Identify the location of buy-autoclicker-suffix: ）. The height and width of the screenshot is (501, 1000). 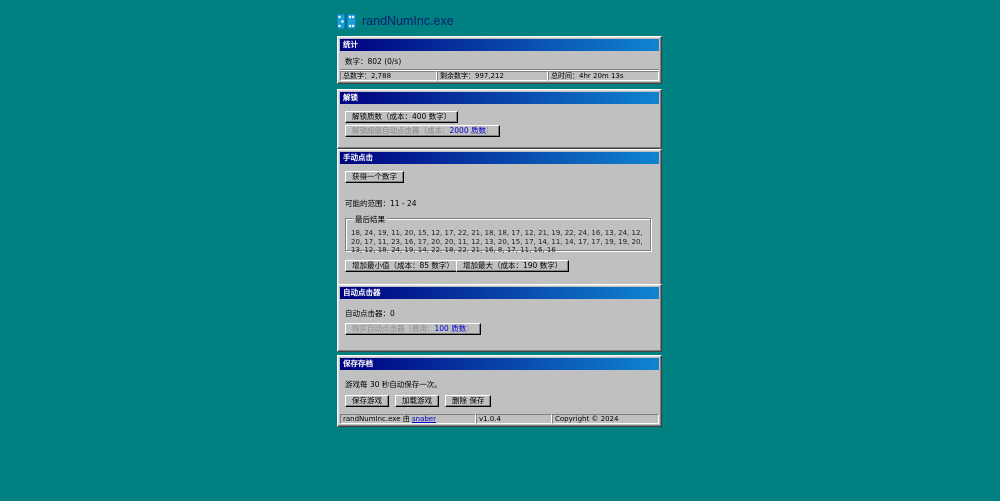
(470, 328).